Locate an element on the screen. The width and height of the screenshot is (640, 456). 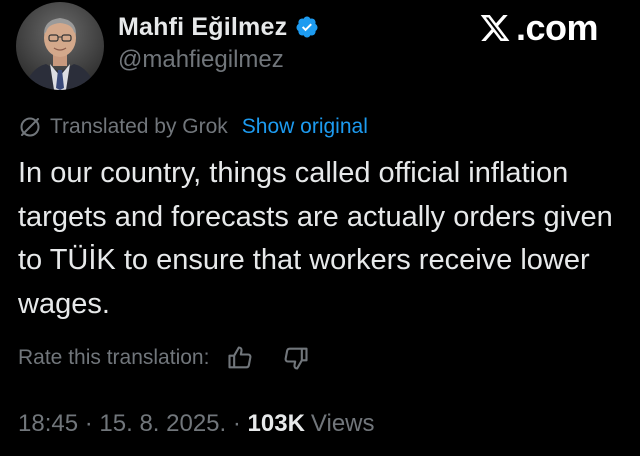
translation-row: Translated by Grok Show original is located at coordinates (193, 127).